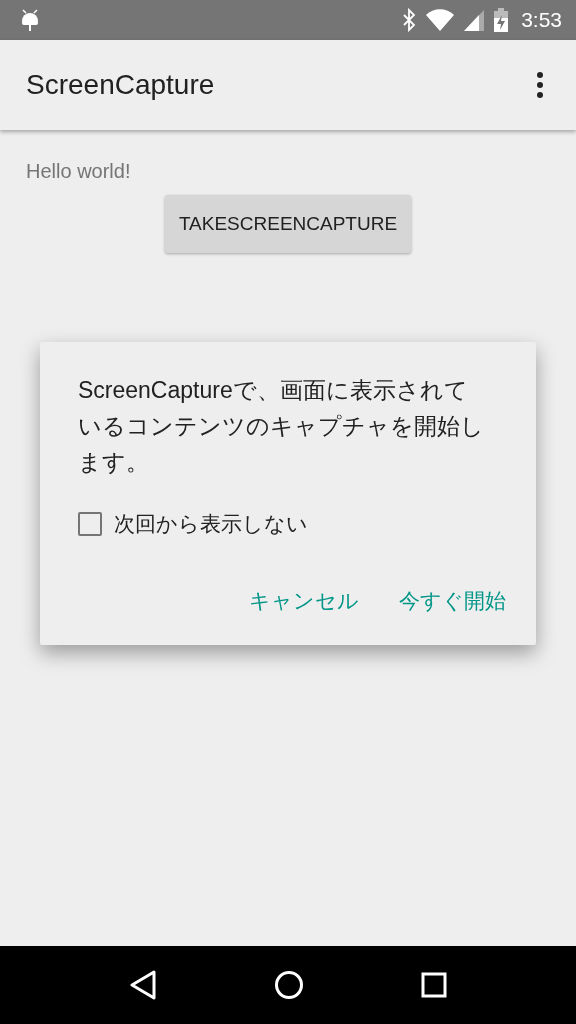 The width and height of the screenshot is (576, 1024). I want to click on checkbox-label: 次回から表示しない, so click(211, 524).